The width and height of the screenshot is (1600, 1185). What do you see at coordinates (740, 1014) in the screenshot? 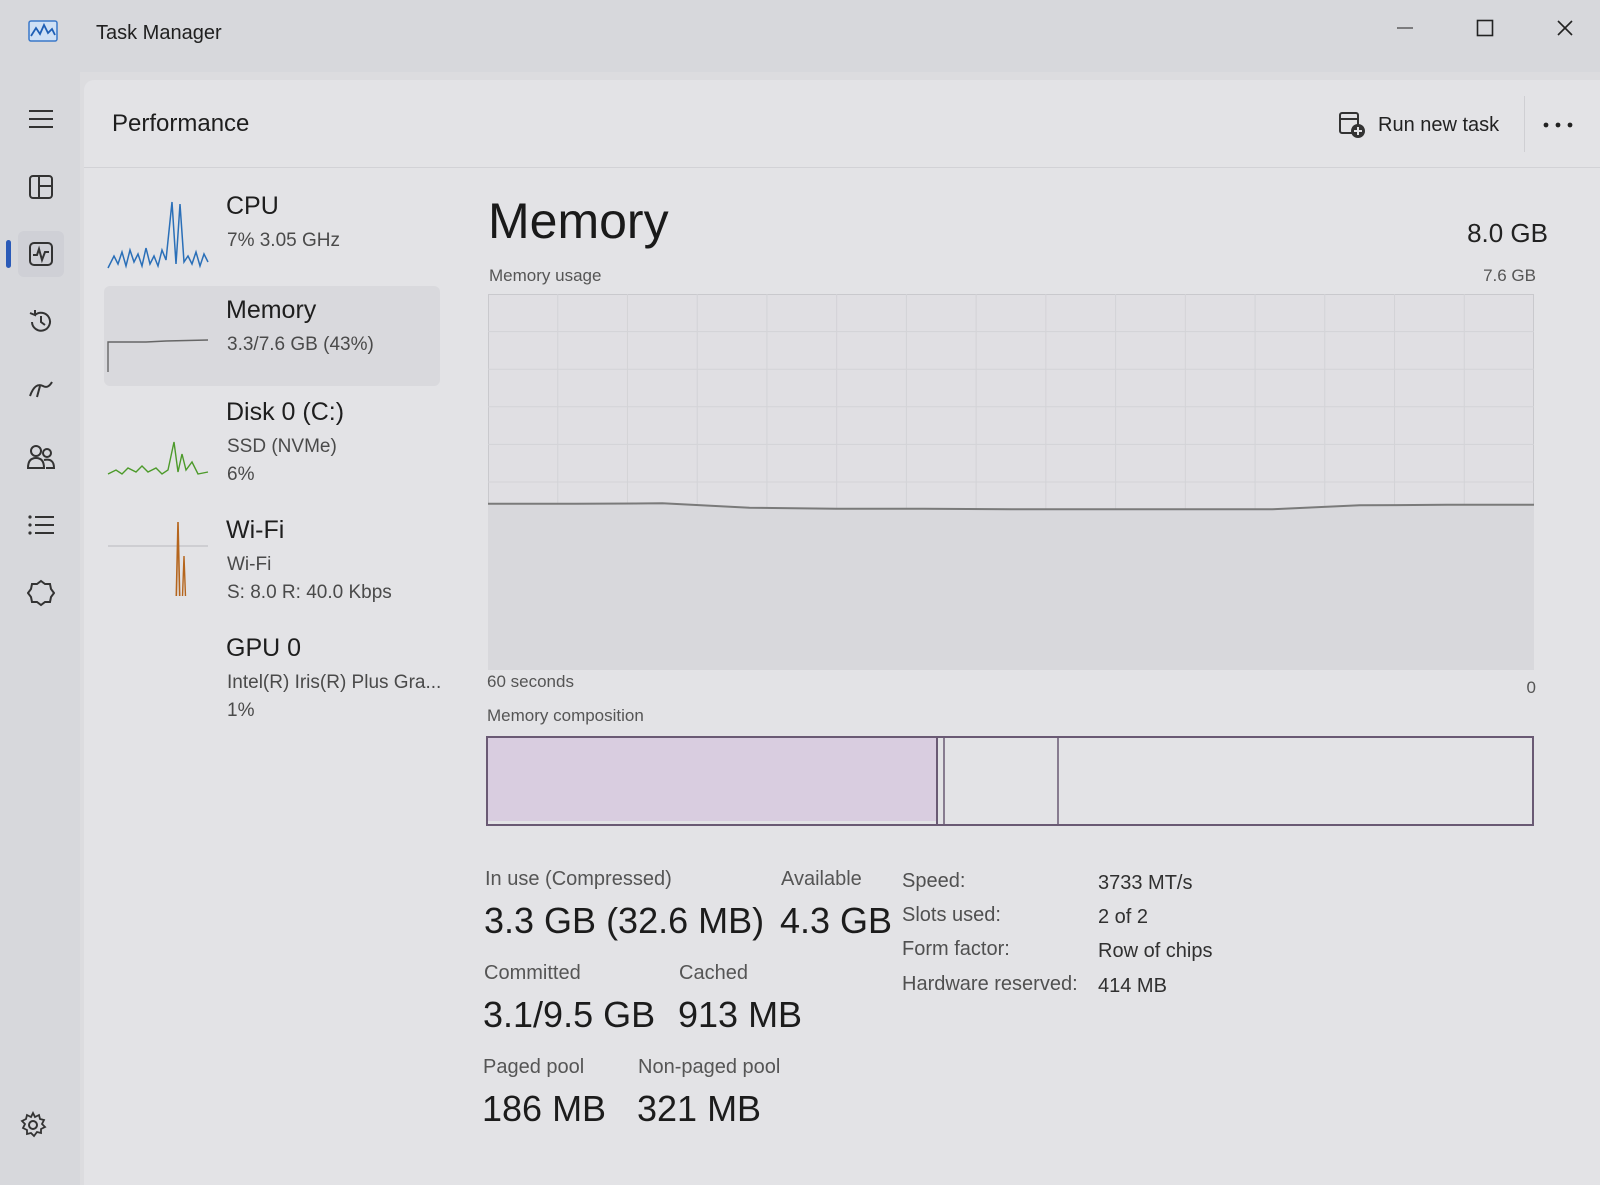
I see `cached-value: 913 MB` at bounding box center [740, 1014].